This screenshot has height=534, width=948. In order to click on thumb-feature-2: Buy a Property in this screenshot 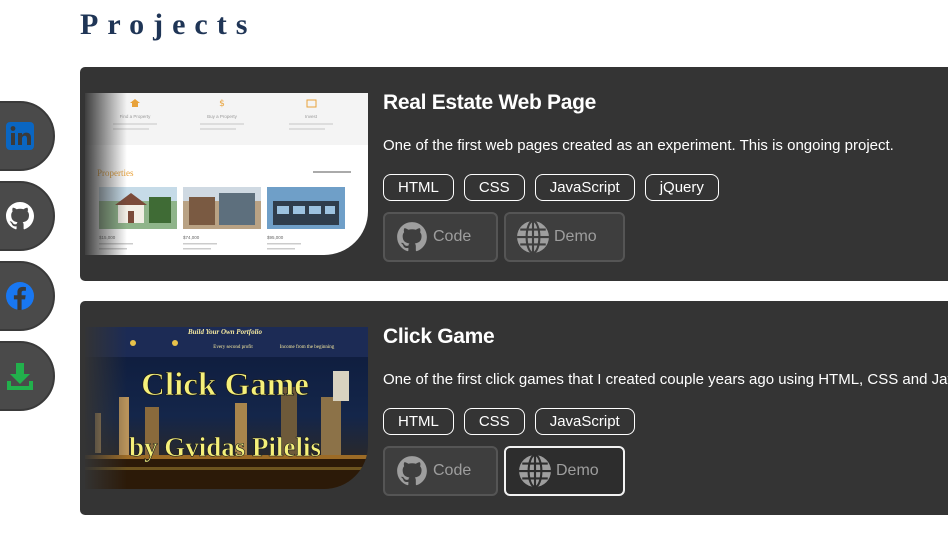, I will do `click(222, 116)`.